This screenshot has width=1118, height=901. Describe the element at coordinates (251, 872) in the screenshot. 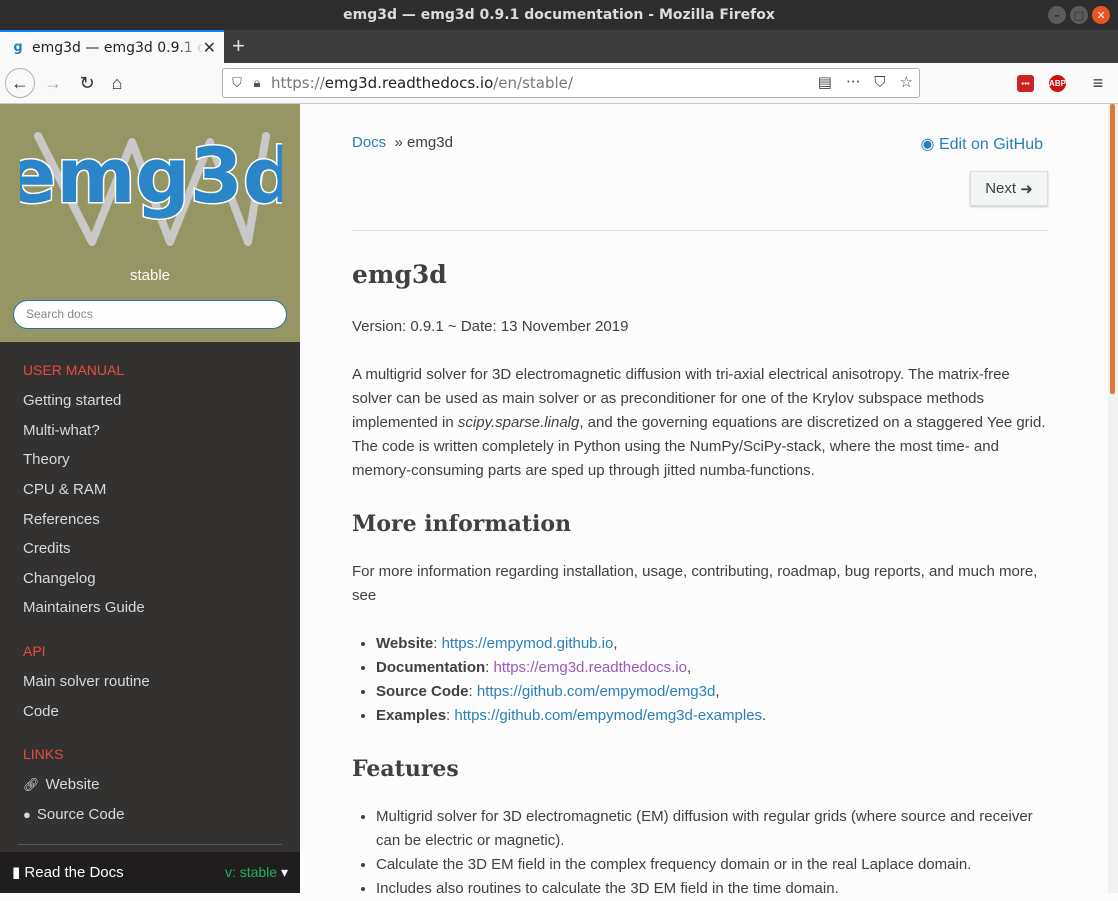

I see `rtd-version: v: stable` at that location.